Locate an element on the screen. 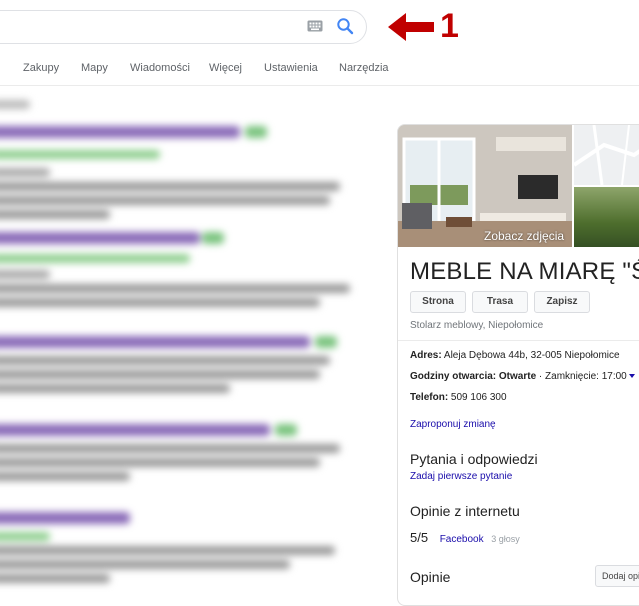 The width and height of the screenshot is (639, 606). tab-narzedzia: Narzędzia is located at coordinates (364, 68).